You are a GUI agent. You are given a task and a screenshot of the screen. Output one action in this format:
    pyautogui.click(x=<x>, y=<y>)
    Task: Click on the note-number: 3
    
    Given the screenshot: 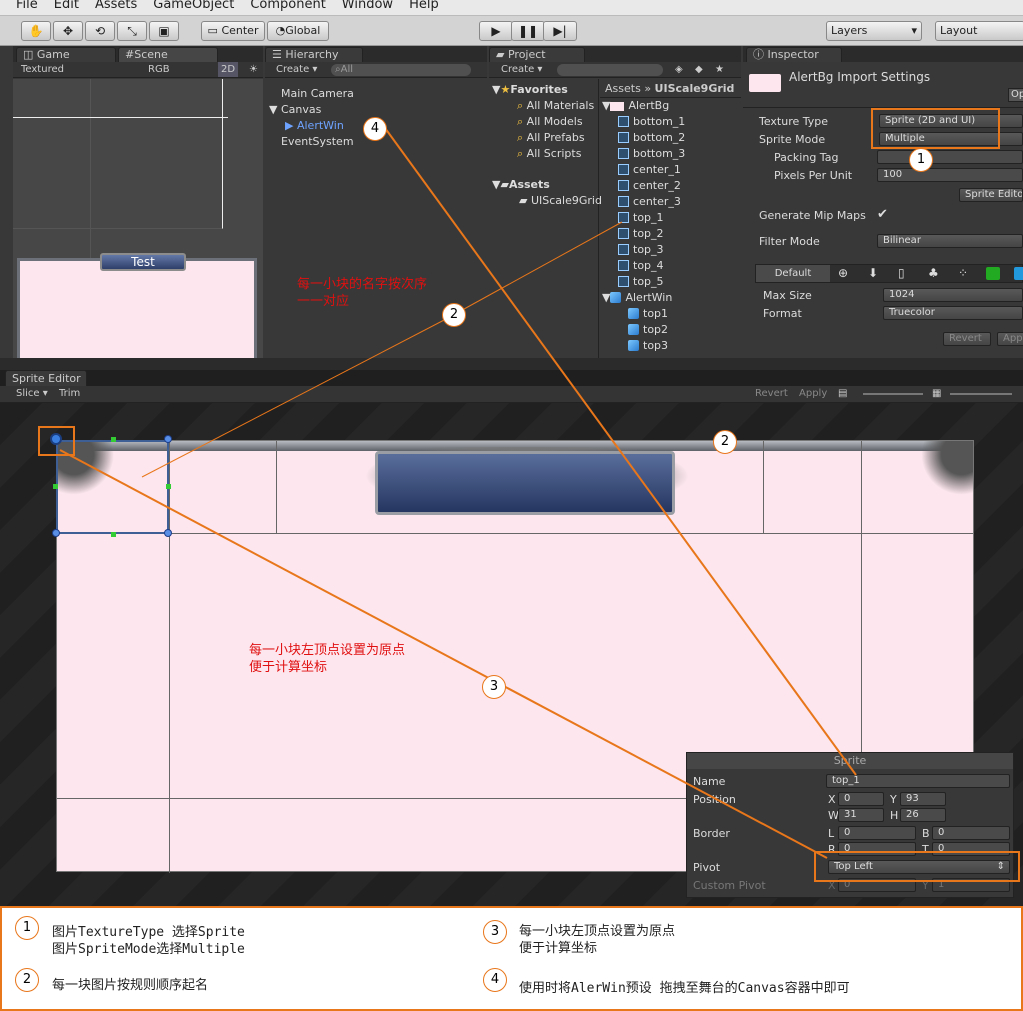 What is the action you would take?
    pyautogui.click(x=495, y=932)
    